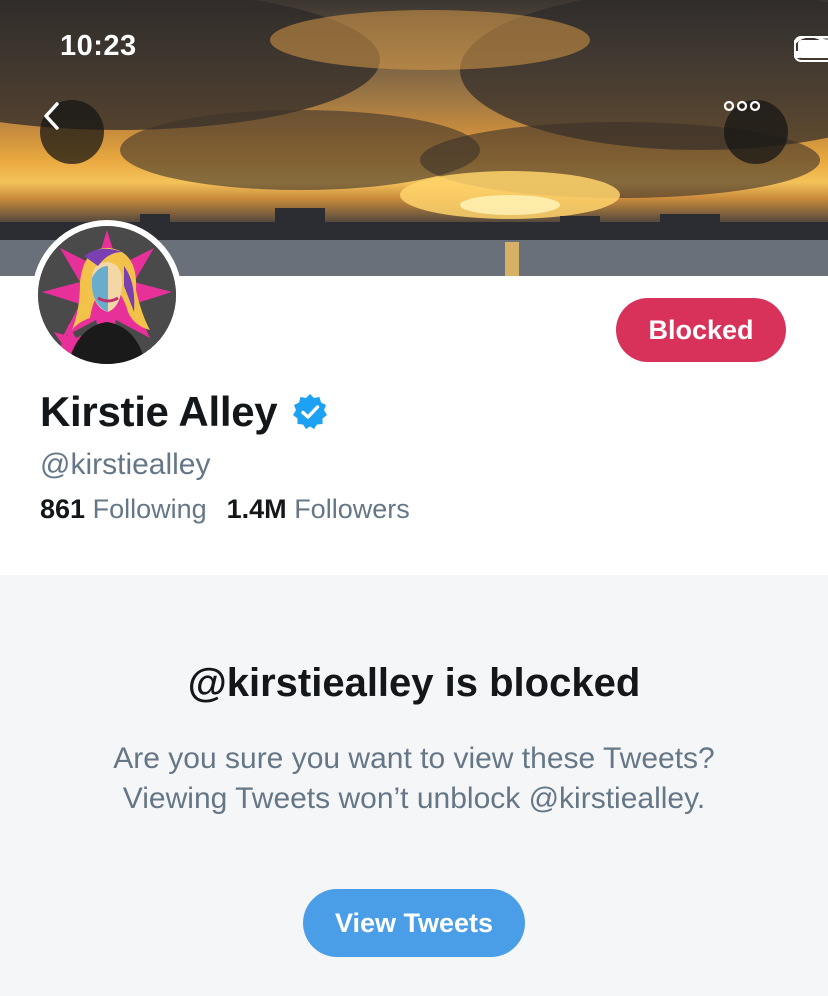 The image size is (828, 996). Describe the element at coordinates (225, 509) in the screenshot. I see `profile-stats: 861 Following 1.4M Followers` at that location.